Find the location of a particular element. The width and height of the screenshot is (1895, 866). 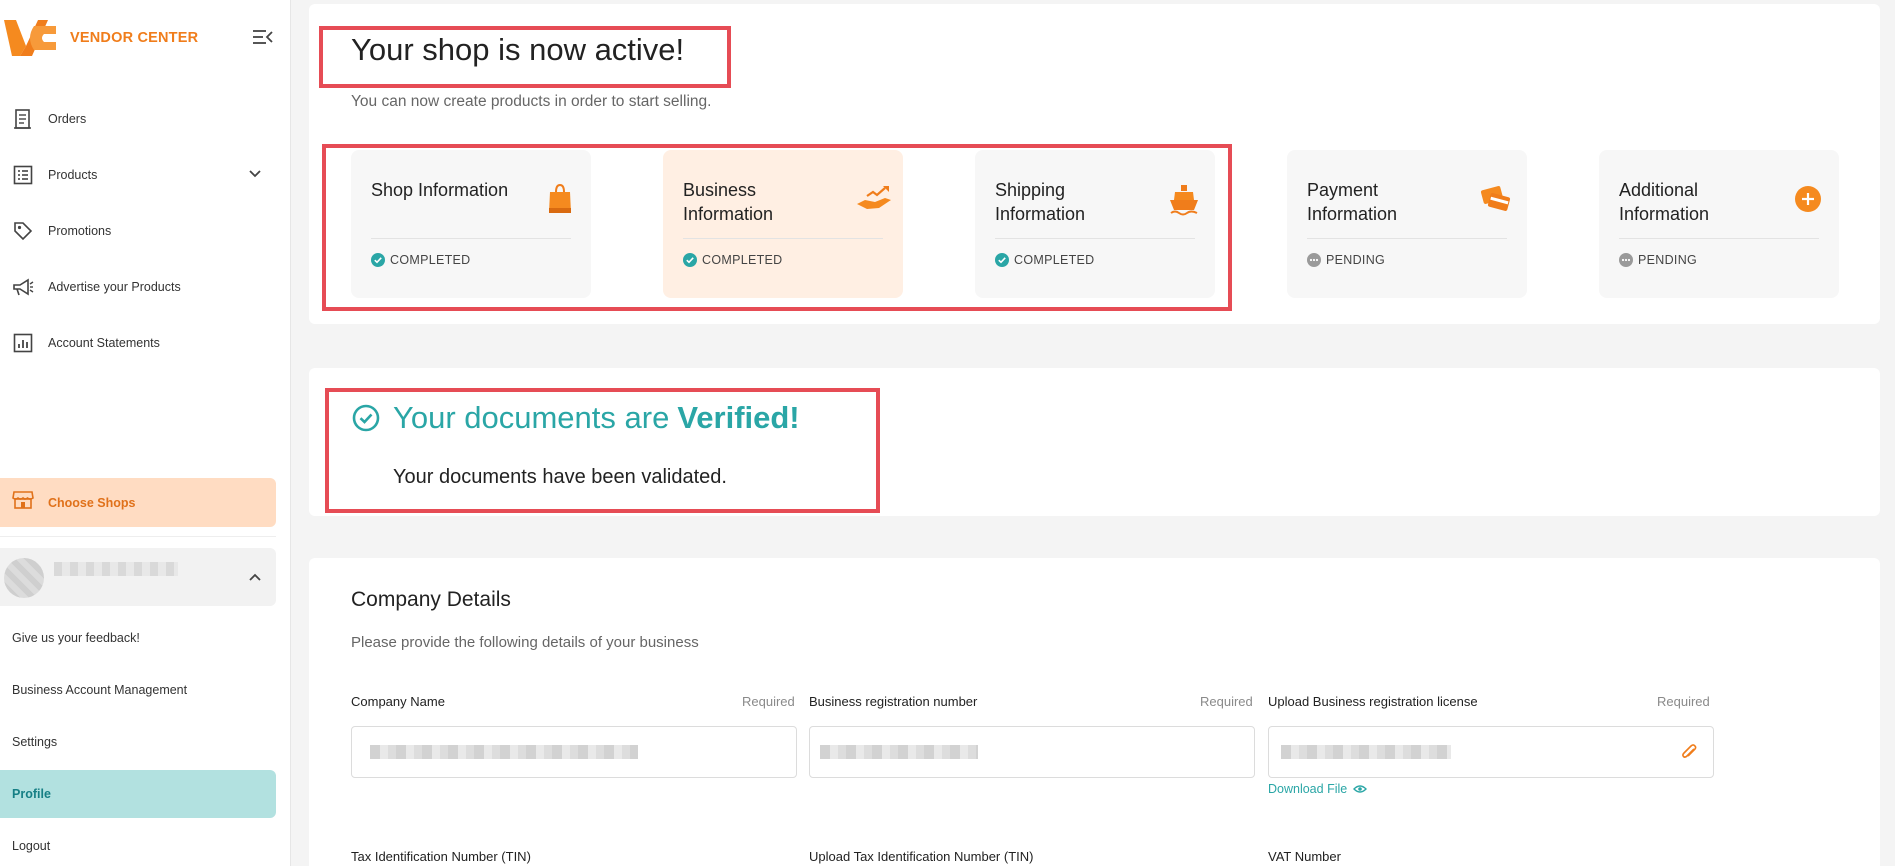

company-name-label: Company Name is located at coordinates (398, 701).